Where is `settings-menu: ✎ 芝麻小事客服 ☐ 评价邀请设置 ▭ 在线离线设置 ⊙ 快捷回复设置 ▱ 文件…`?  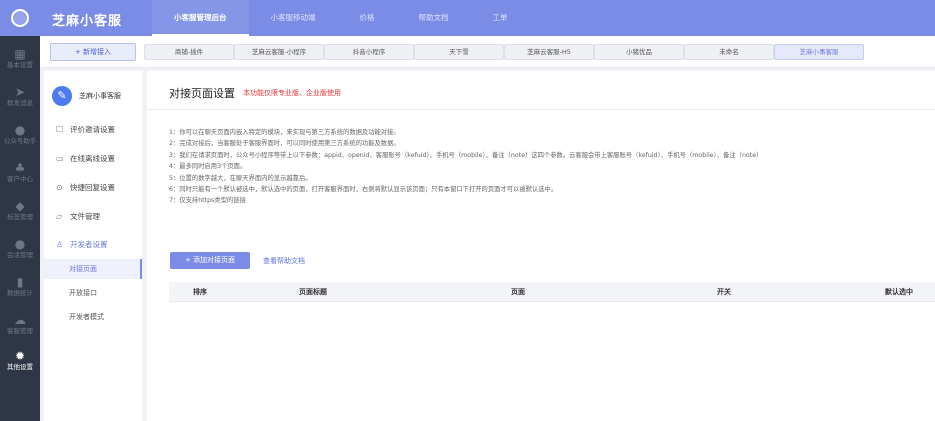 settings-menu: ✎ 芝麻小事客服 ☐ 评价邀请设置 ▭ 在线离线设置 ⊙ 快捷回复设置 ▱ 文件… is located at coordinates (93, 246).